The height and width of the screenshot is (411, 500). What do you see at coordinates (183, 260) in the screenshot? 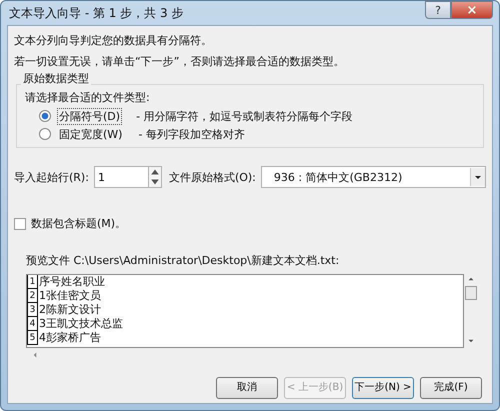
I see `preview-label: 预览文件 C:\Users\Administrator\Desktop\新建文本文档.txt:` at bounding box center [183, 260].